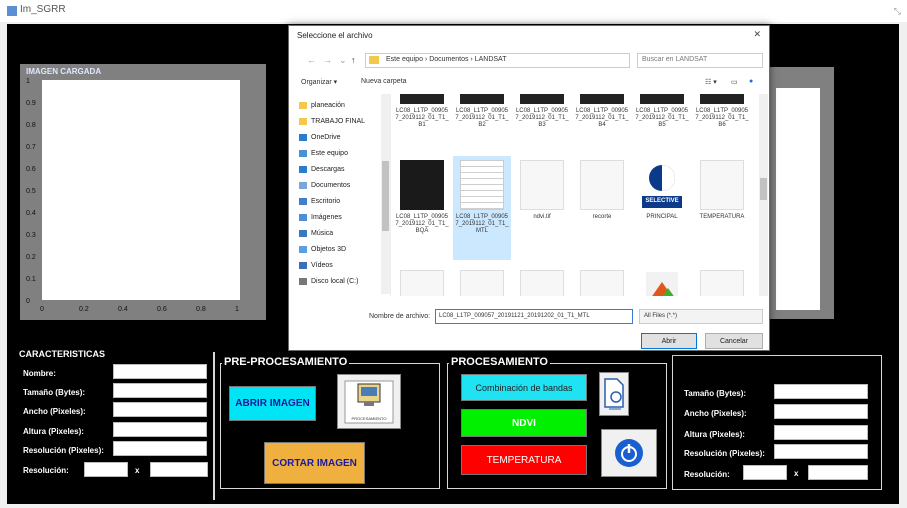 The image size is (907, 508). I want to click on name-field, so click(160, 371).